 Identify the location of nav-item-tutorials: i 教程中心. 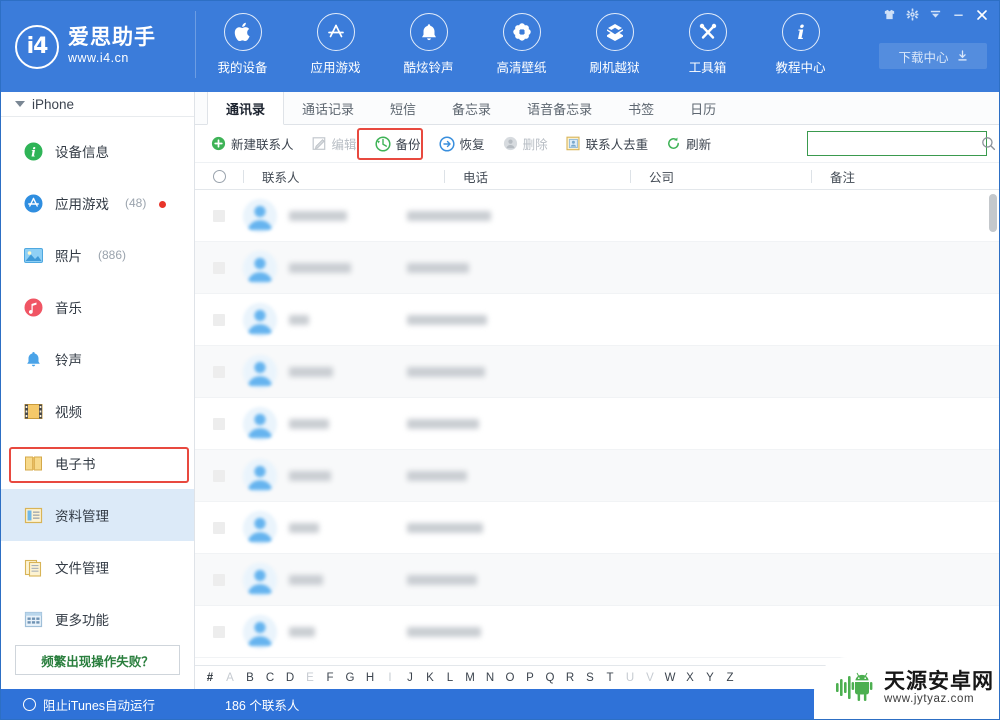
(800, 44).